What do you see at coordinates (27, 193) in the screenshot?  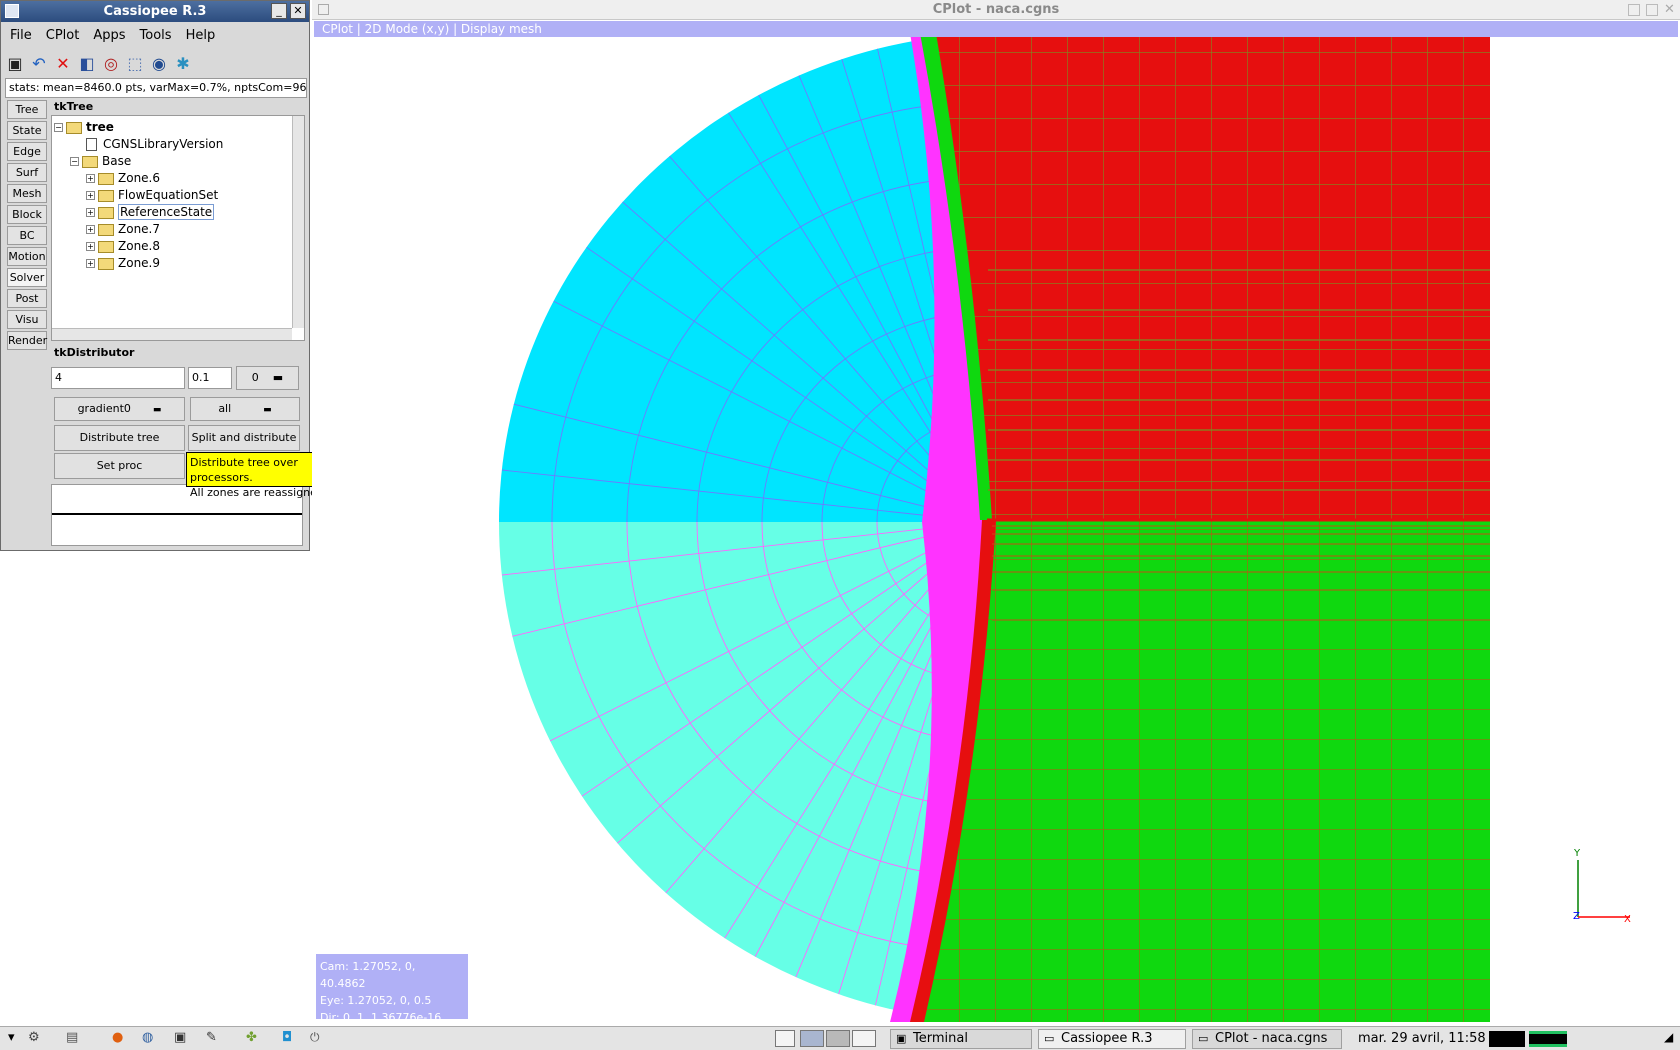 I see `tab-mesh: Mesh` at bounding box center [27, 193].